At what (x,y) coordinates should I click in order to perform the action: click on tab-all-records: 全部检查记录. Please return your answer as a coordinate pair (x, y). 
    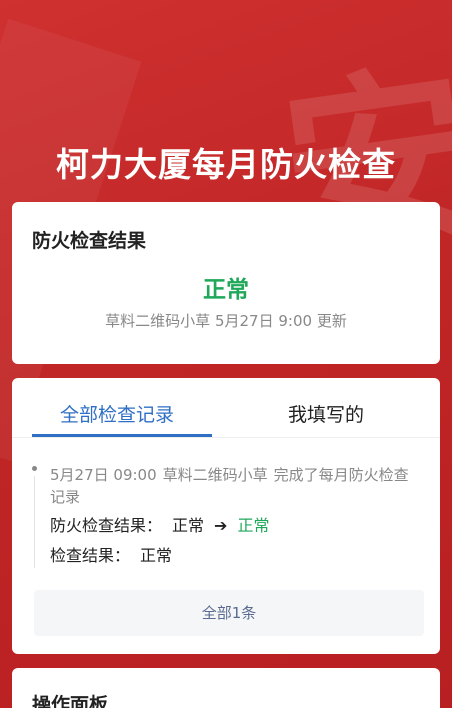
    Looking at the image, I should click on (117, 413).